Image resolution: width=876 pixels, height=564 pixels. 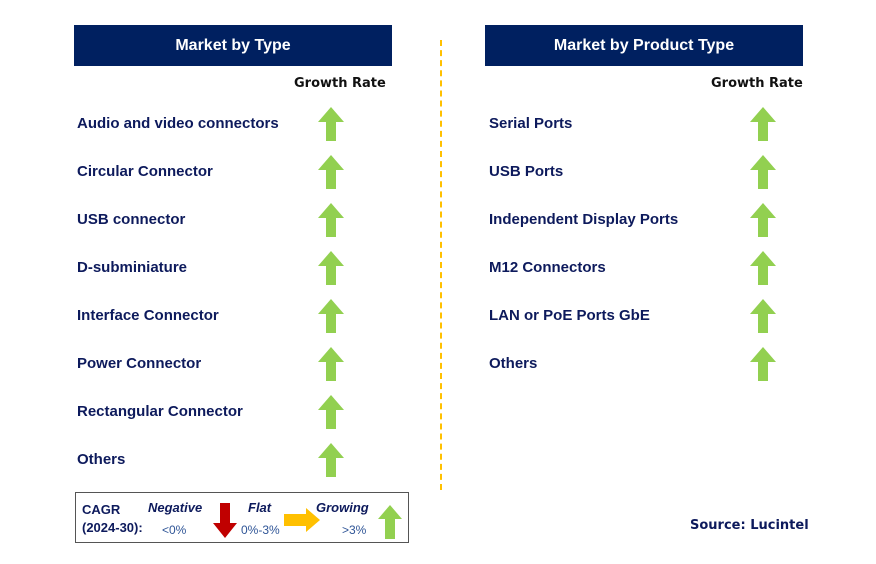 What do you see at coordinates (131, 219) in the screenshot?
I see `item-label: USB connector` at bounding box center [131, 219].